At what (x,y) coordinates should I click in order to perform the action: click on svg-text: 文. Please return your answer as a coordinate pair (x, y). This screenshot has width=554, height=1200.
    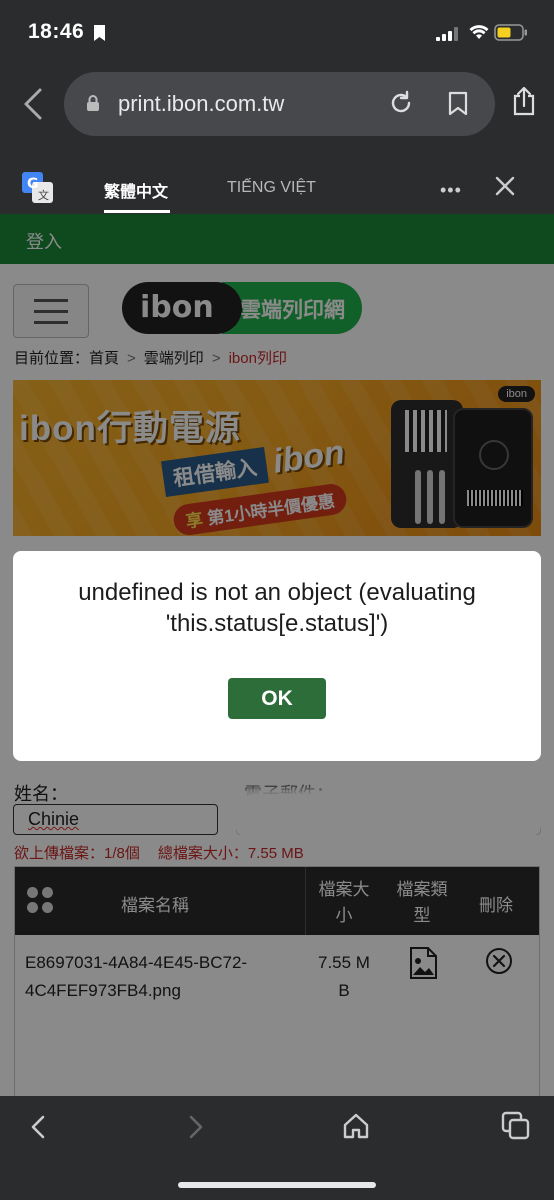
    Looking at the image, I should click on (43, 195).